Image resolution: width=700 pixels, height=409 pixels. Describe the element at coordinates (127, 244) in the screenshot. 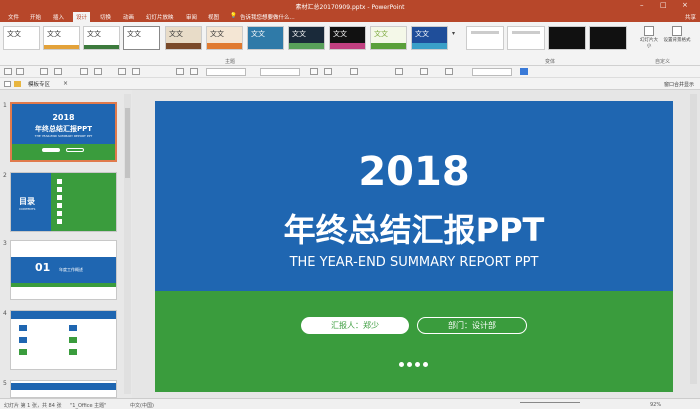

I see `thumbnail-scrollbar` at that location.